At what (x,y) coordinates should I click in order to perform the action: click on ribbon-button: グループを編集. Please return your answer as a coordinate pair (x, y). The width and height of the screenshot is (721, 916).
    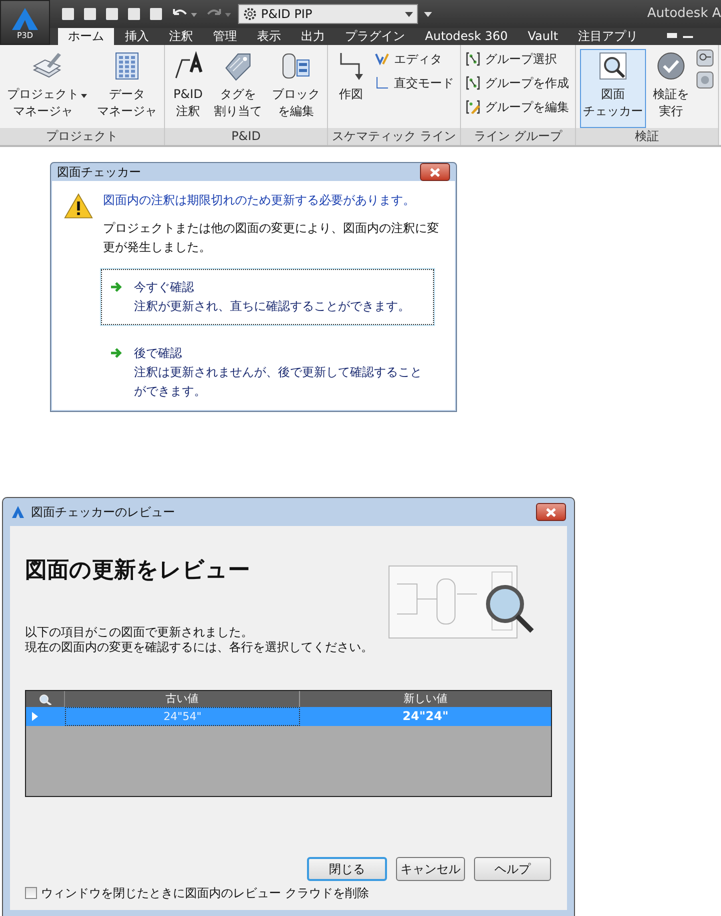
    Looking at the image, I should click on (518, 107).